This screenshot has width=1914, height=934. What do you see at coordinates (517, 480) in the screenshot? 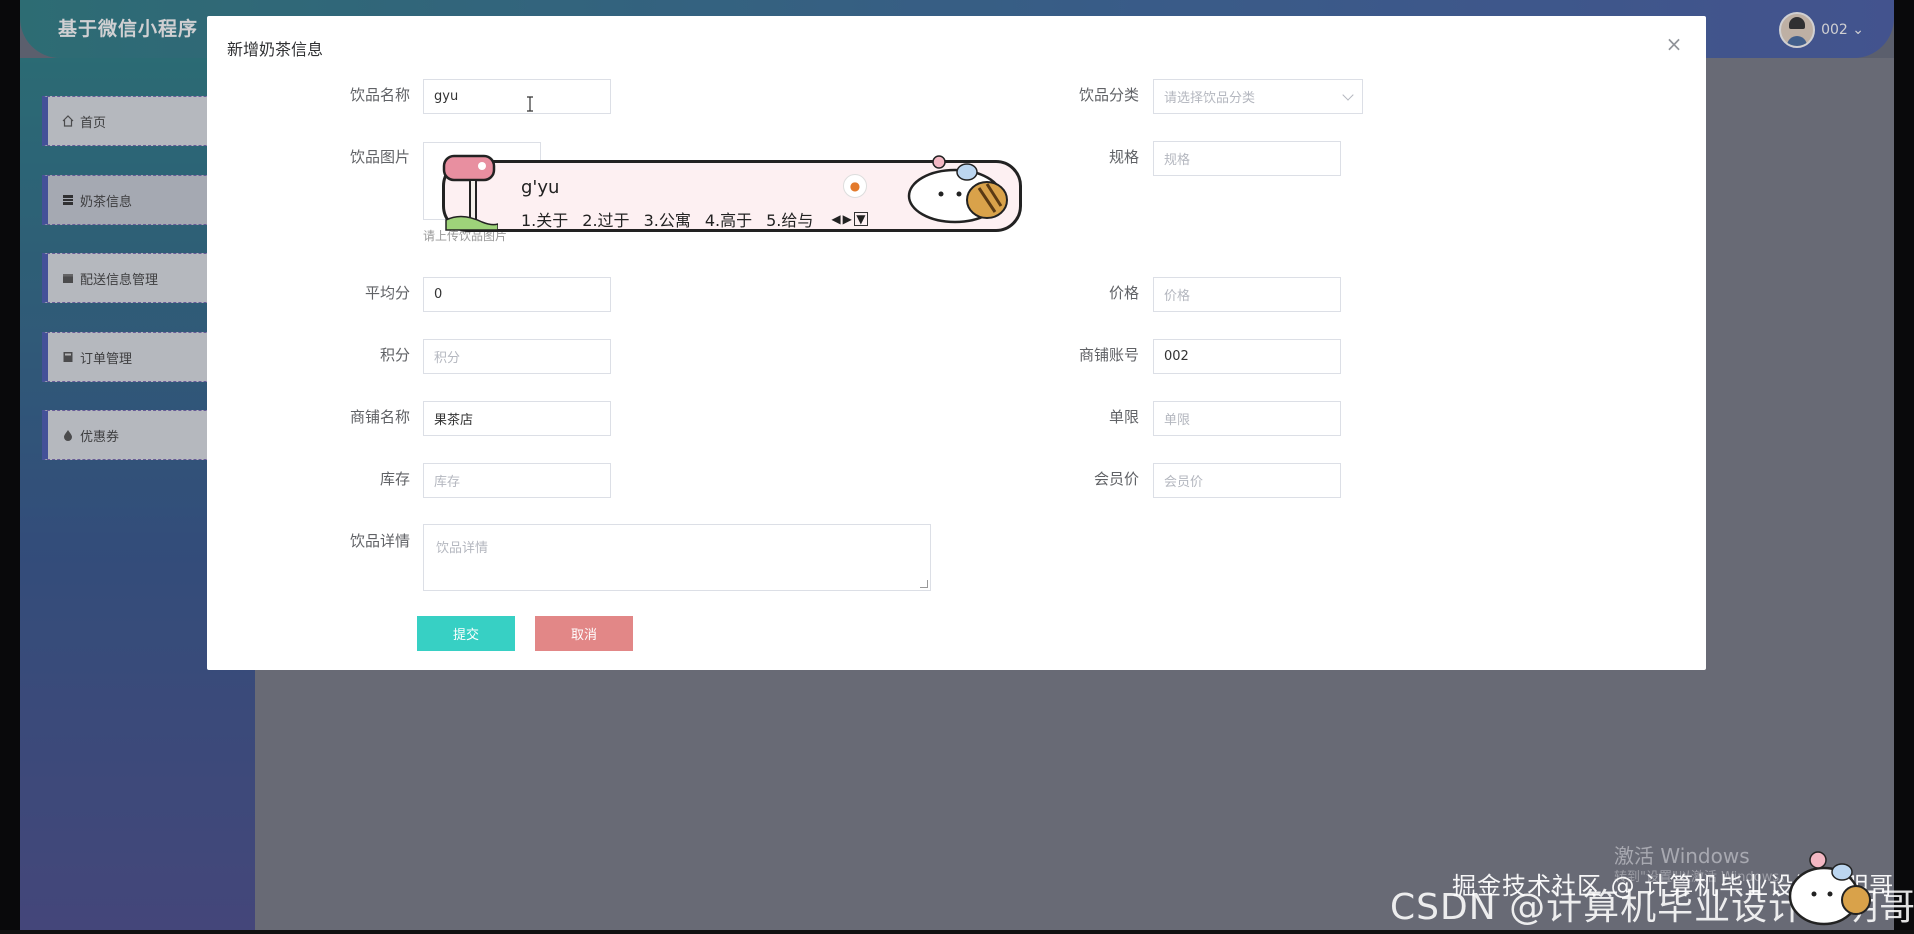
I see `stock-input: 库存` at bounding box center [517, 480].